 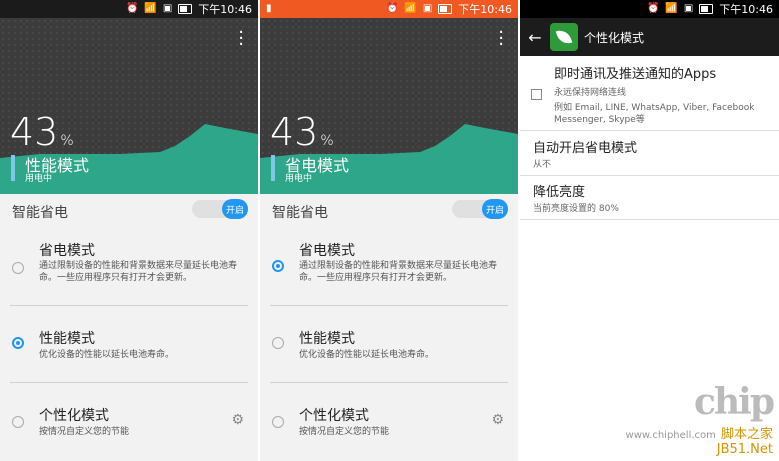 What do you see at coordinates (614, 37) in the screenshot?
I see `page-title: 个性化模式` at bounding box center [614, 37].